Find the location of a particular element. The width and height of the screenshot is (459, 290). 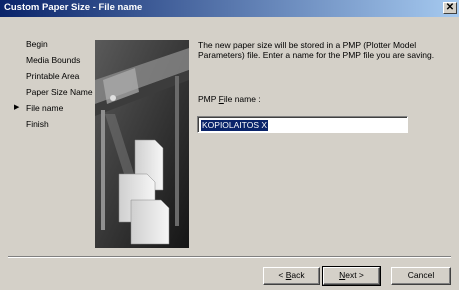

step-paper-size-name: Paper Size Name is located at coordinates (59, 92).